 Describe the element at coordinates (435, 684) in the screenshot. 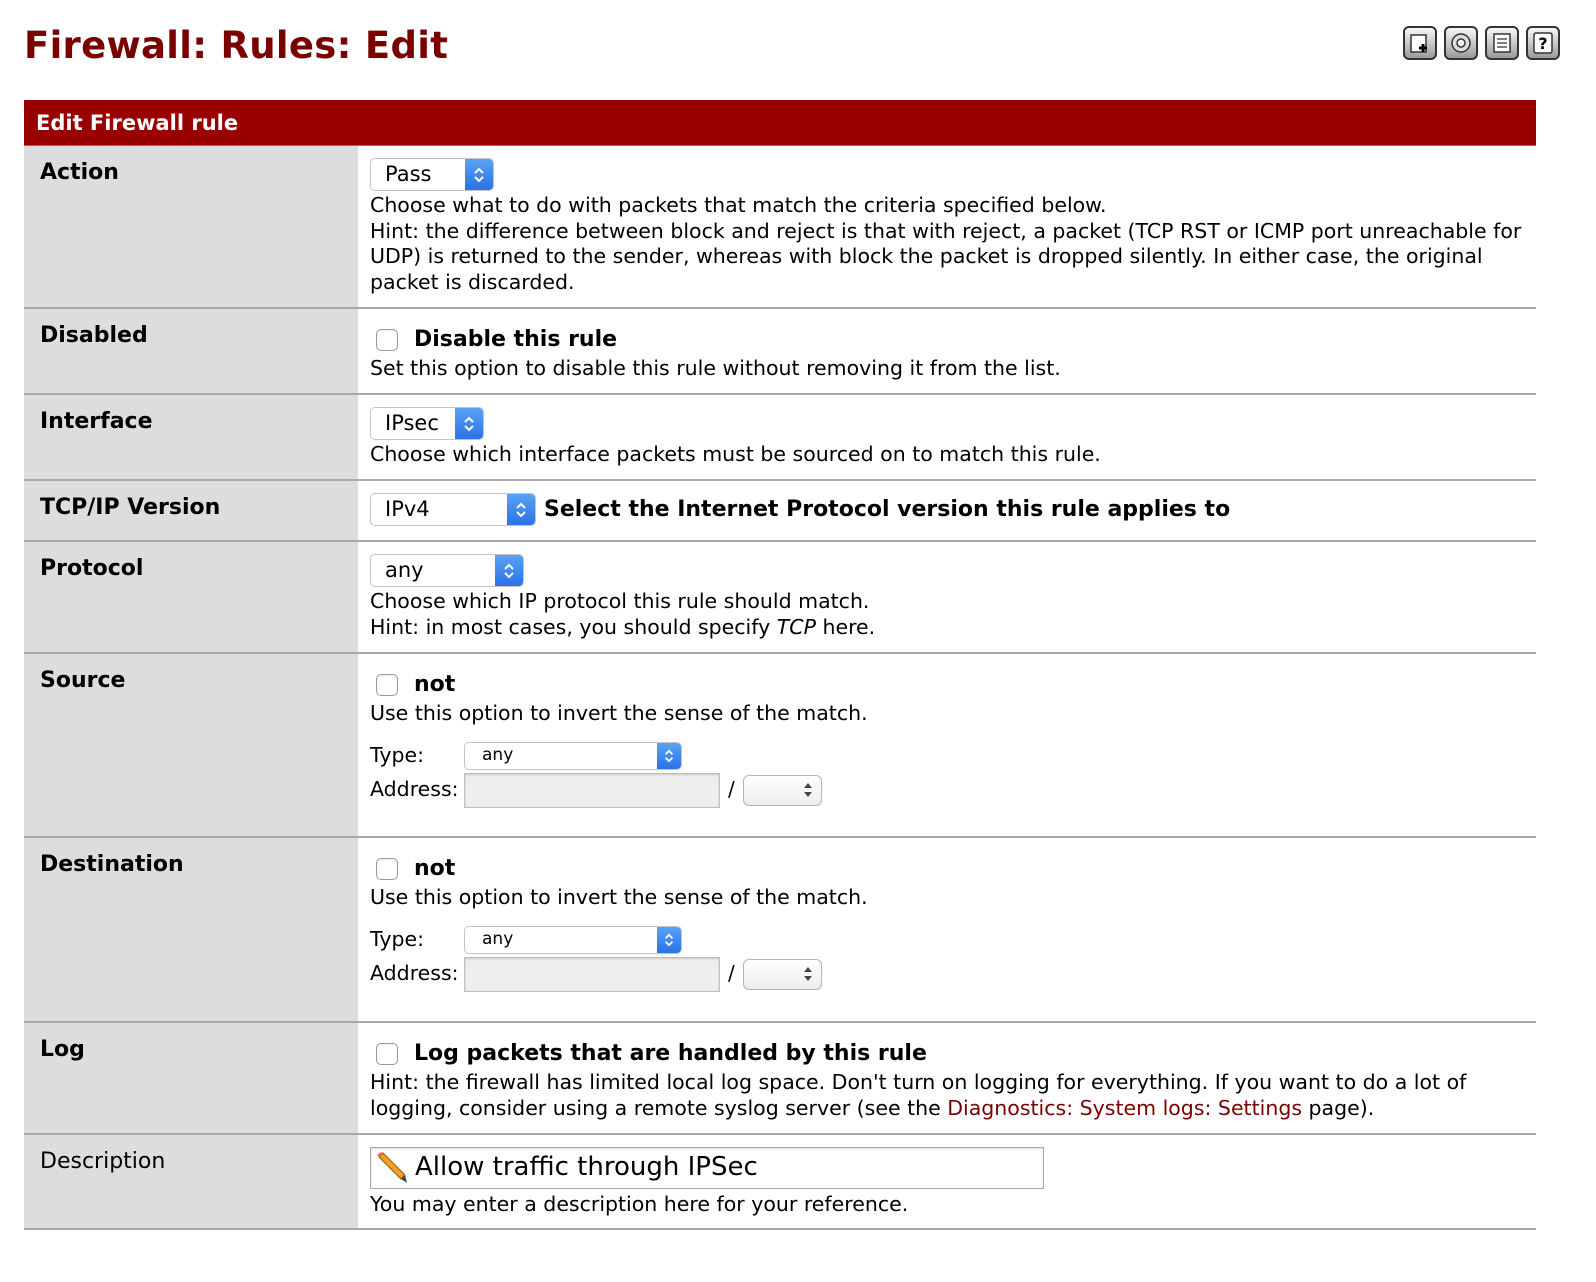

I see `source-not-label: not` at that location.